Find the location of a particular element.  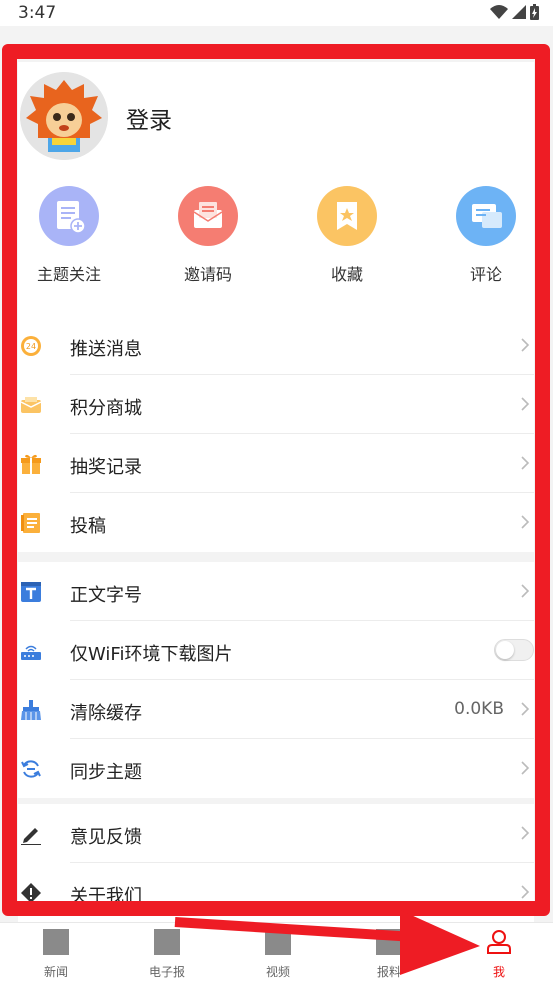

quick-action-favorites: 收藏 is located at coordinates (347, 235).